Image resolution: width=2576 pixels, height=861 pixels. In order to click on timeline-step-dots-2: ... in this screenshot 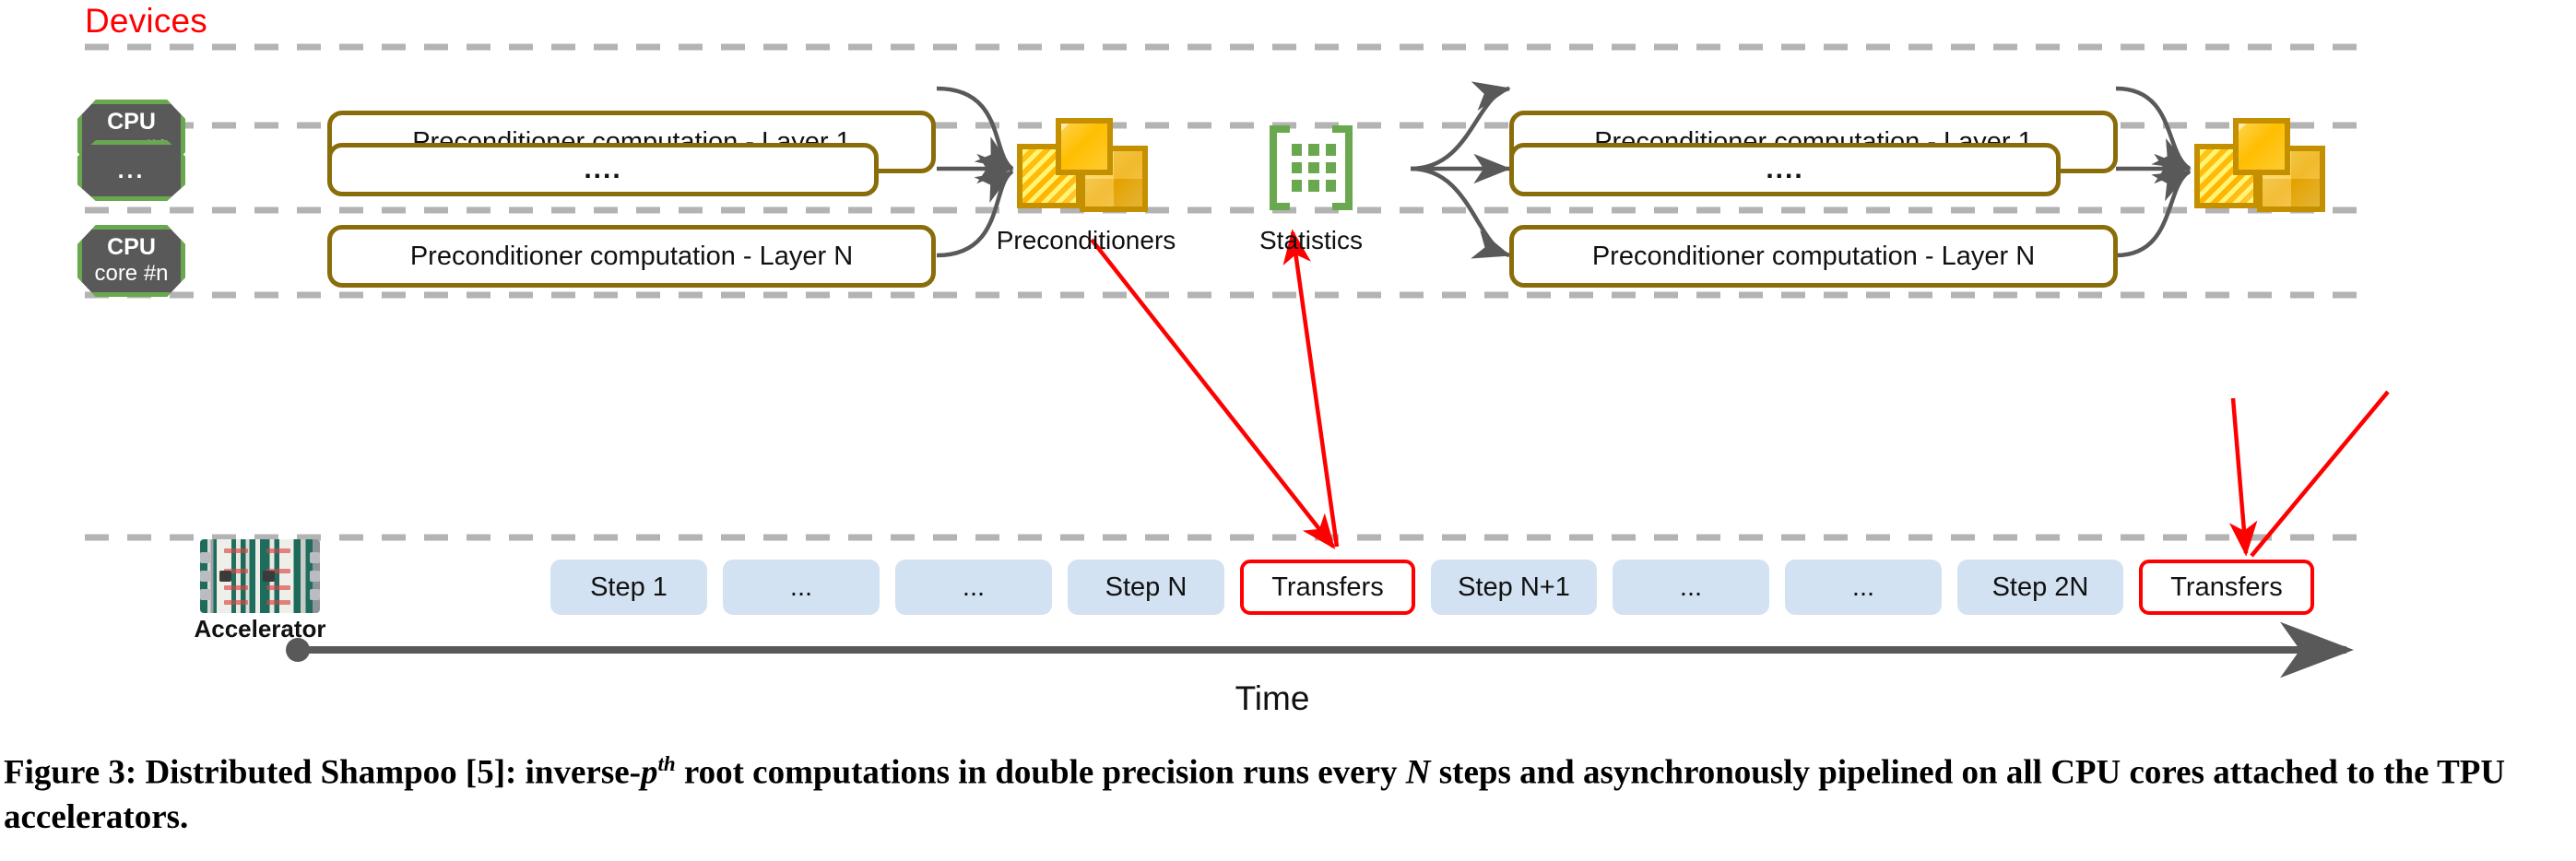, I will do `click(973, 587)`.